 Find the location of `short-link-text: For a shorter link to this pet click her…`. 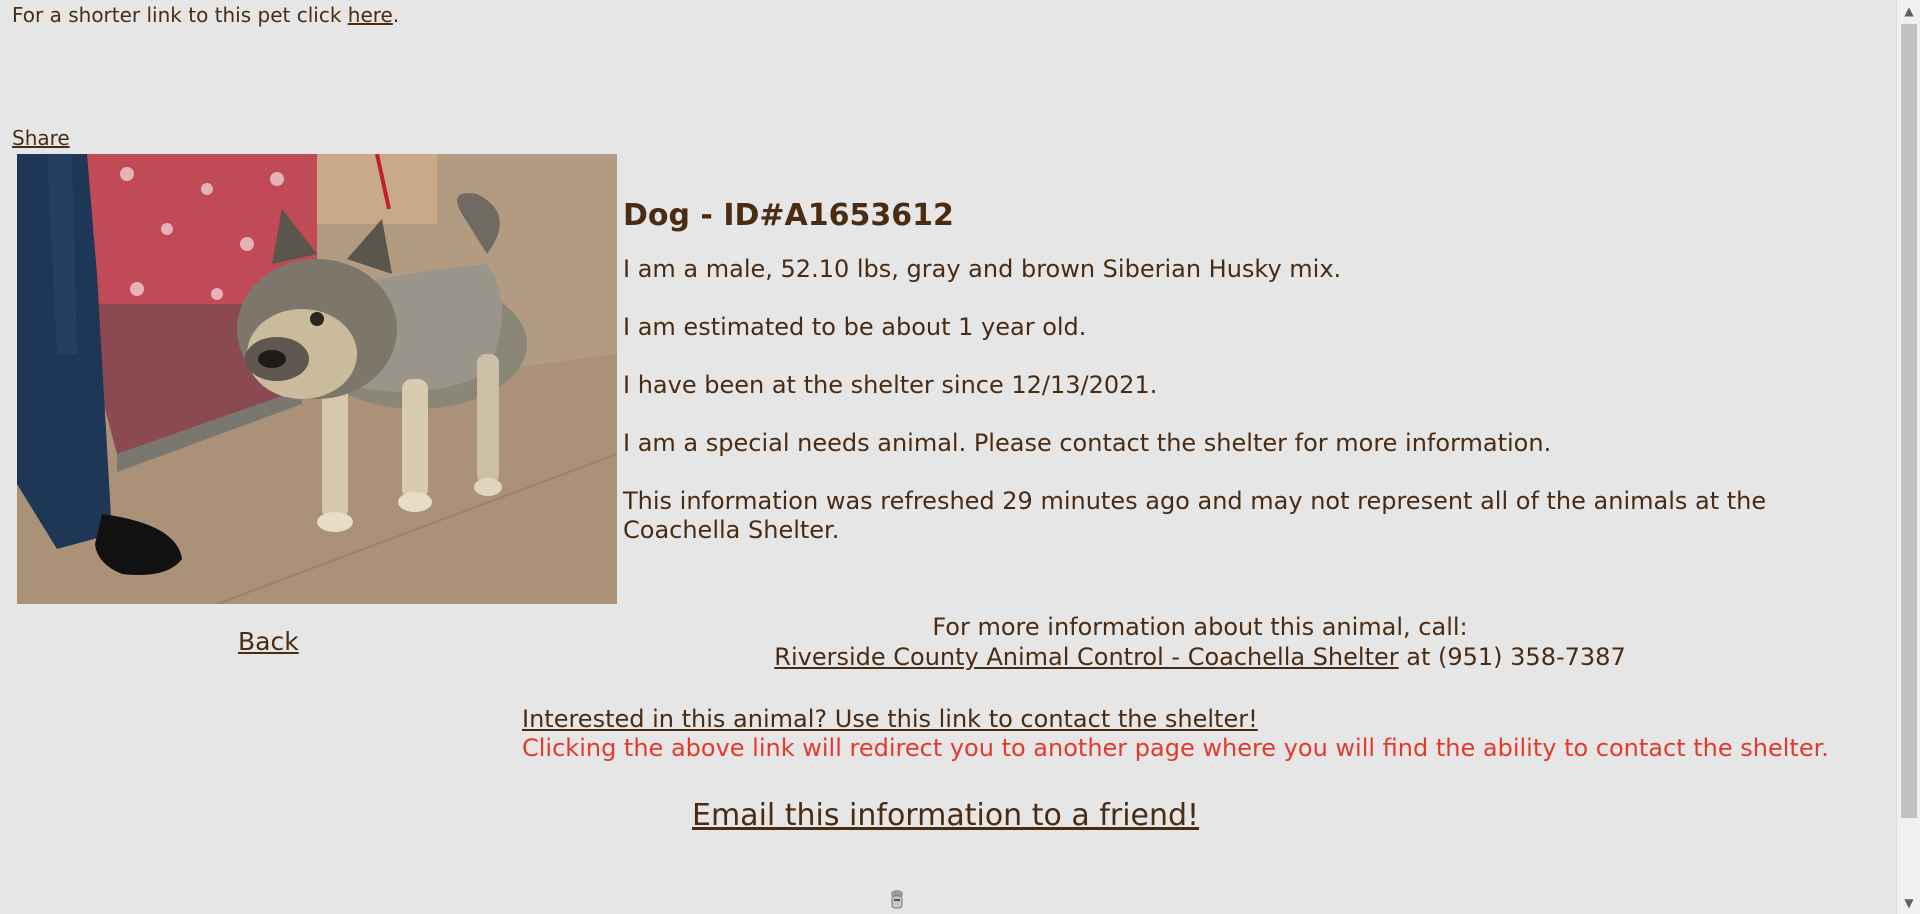

short-link-text: For a shorter link to this pet click her… is located at coordinates (205, 15).